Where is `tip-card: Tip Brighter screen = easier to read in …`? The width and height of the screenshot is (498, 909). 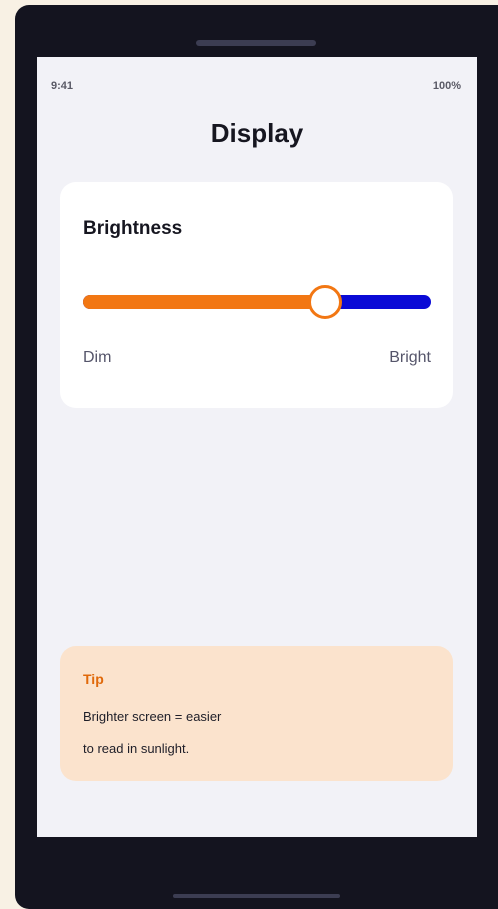 tip-card: Tip Brighter screen = easier to read in … is located at coordinates (256, 713).